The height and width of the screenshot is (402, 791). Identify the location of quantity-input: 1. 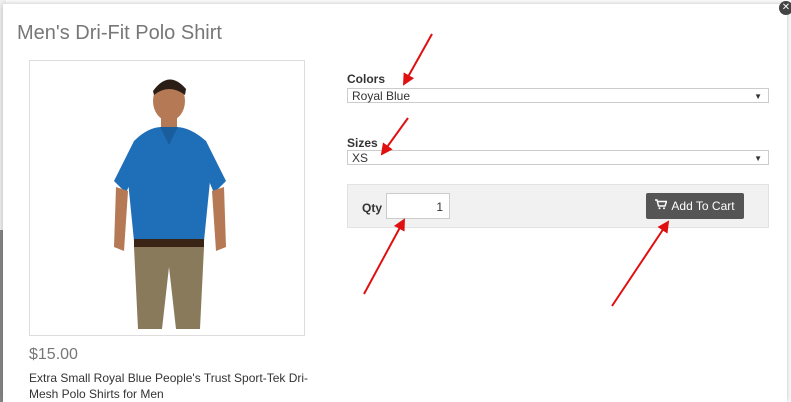
(418, 206).